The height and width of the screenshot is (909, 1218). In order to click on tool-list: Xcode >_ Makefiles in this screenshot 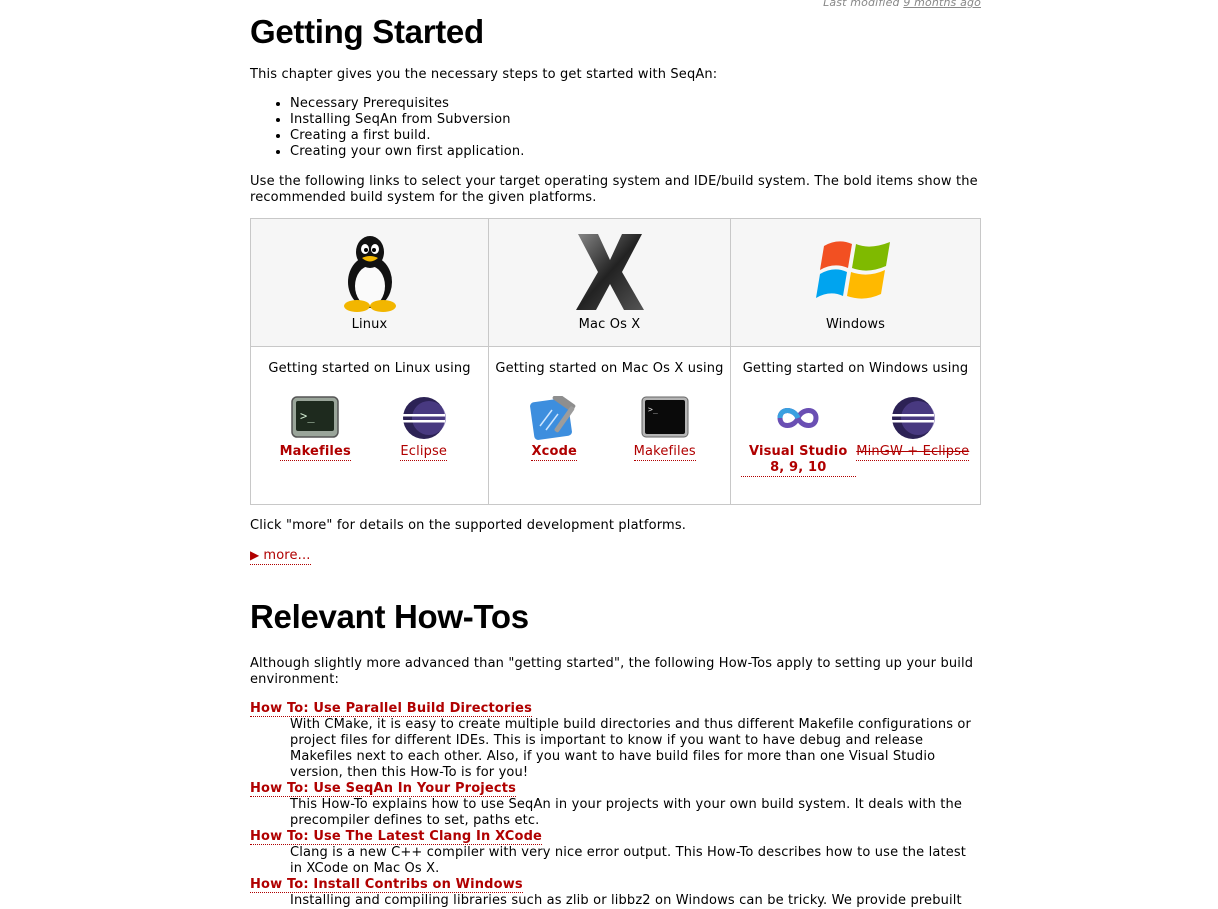, I will do `click(609, 428)`.